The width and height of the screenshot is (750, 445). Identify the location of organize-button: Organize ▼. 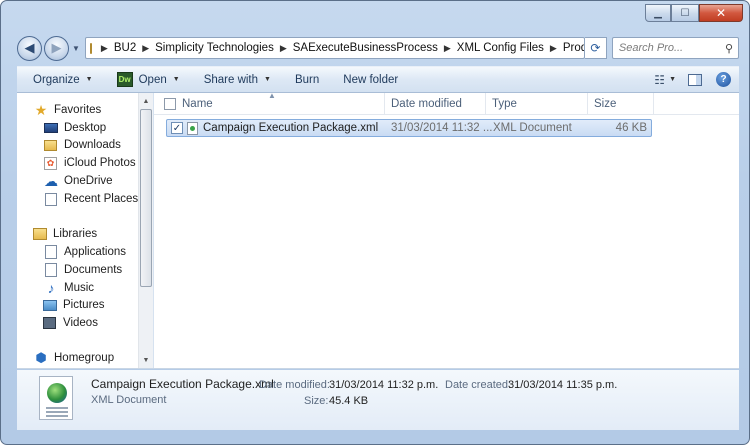
(63, 80).